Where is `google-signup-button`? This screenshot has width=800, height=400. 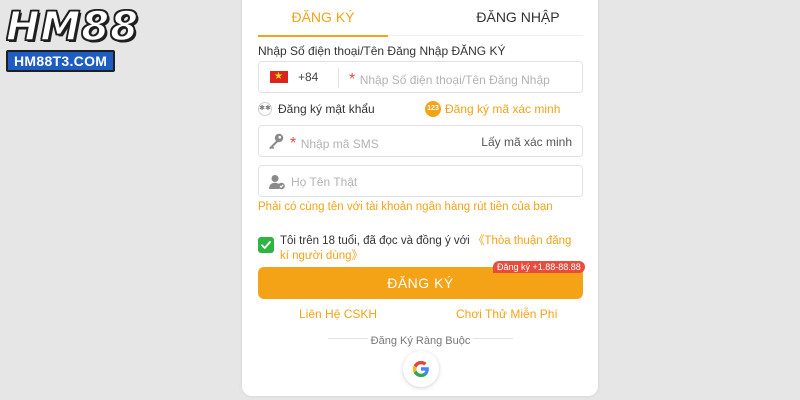
google-signup-button is located at coordinates (421, 369).